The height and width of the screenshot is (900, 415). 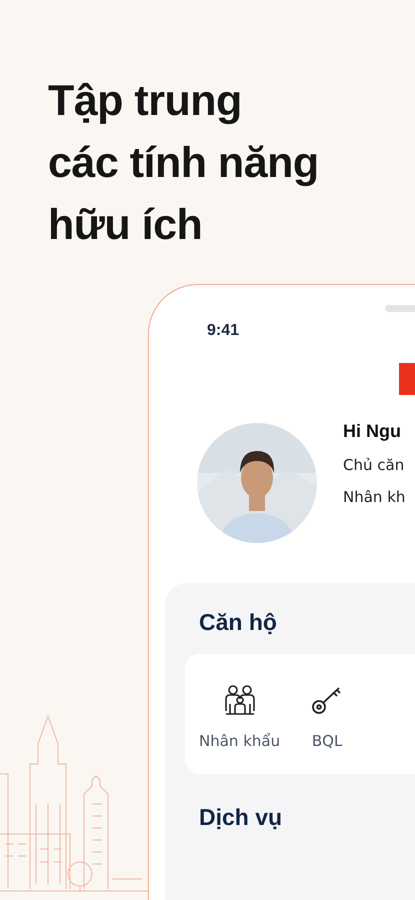 What do you see at coordinates (184, 163) in the screenshot?
I see `headline: Tập trung các tính năng hữu ích` at bounding box center [184, 163].